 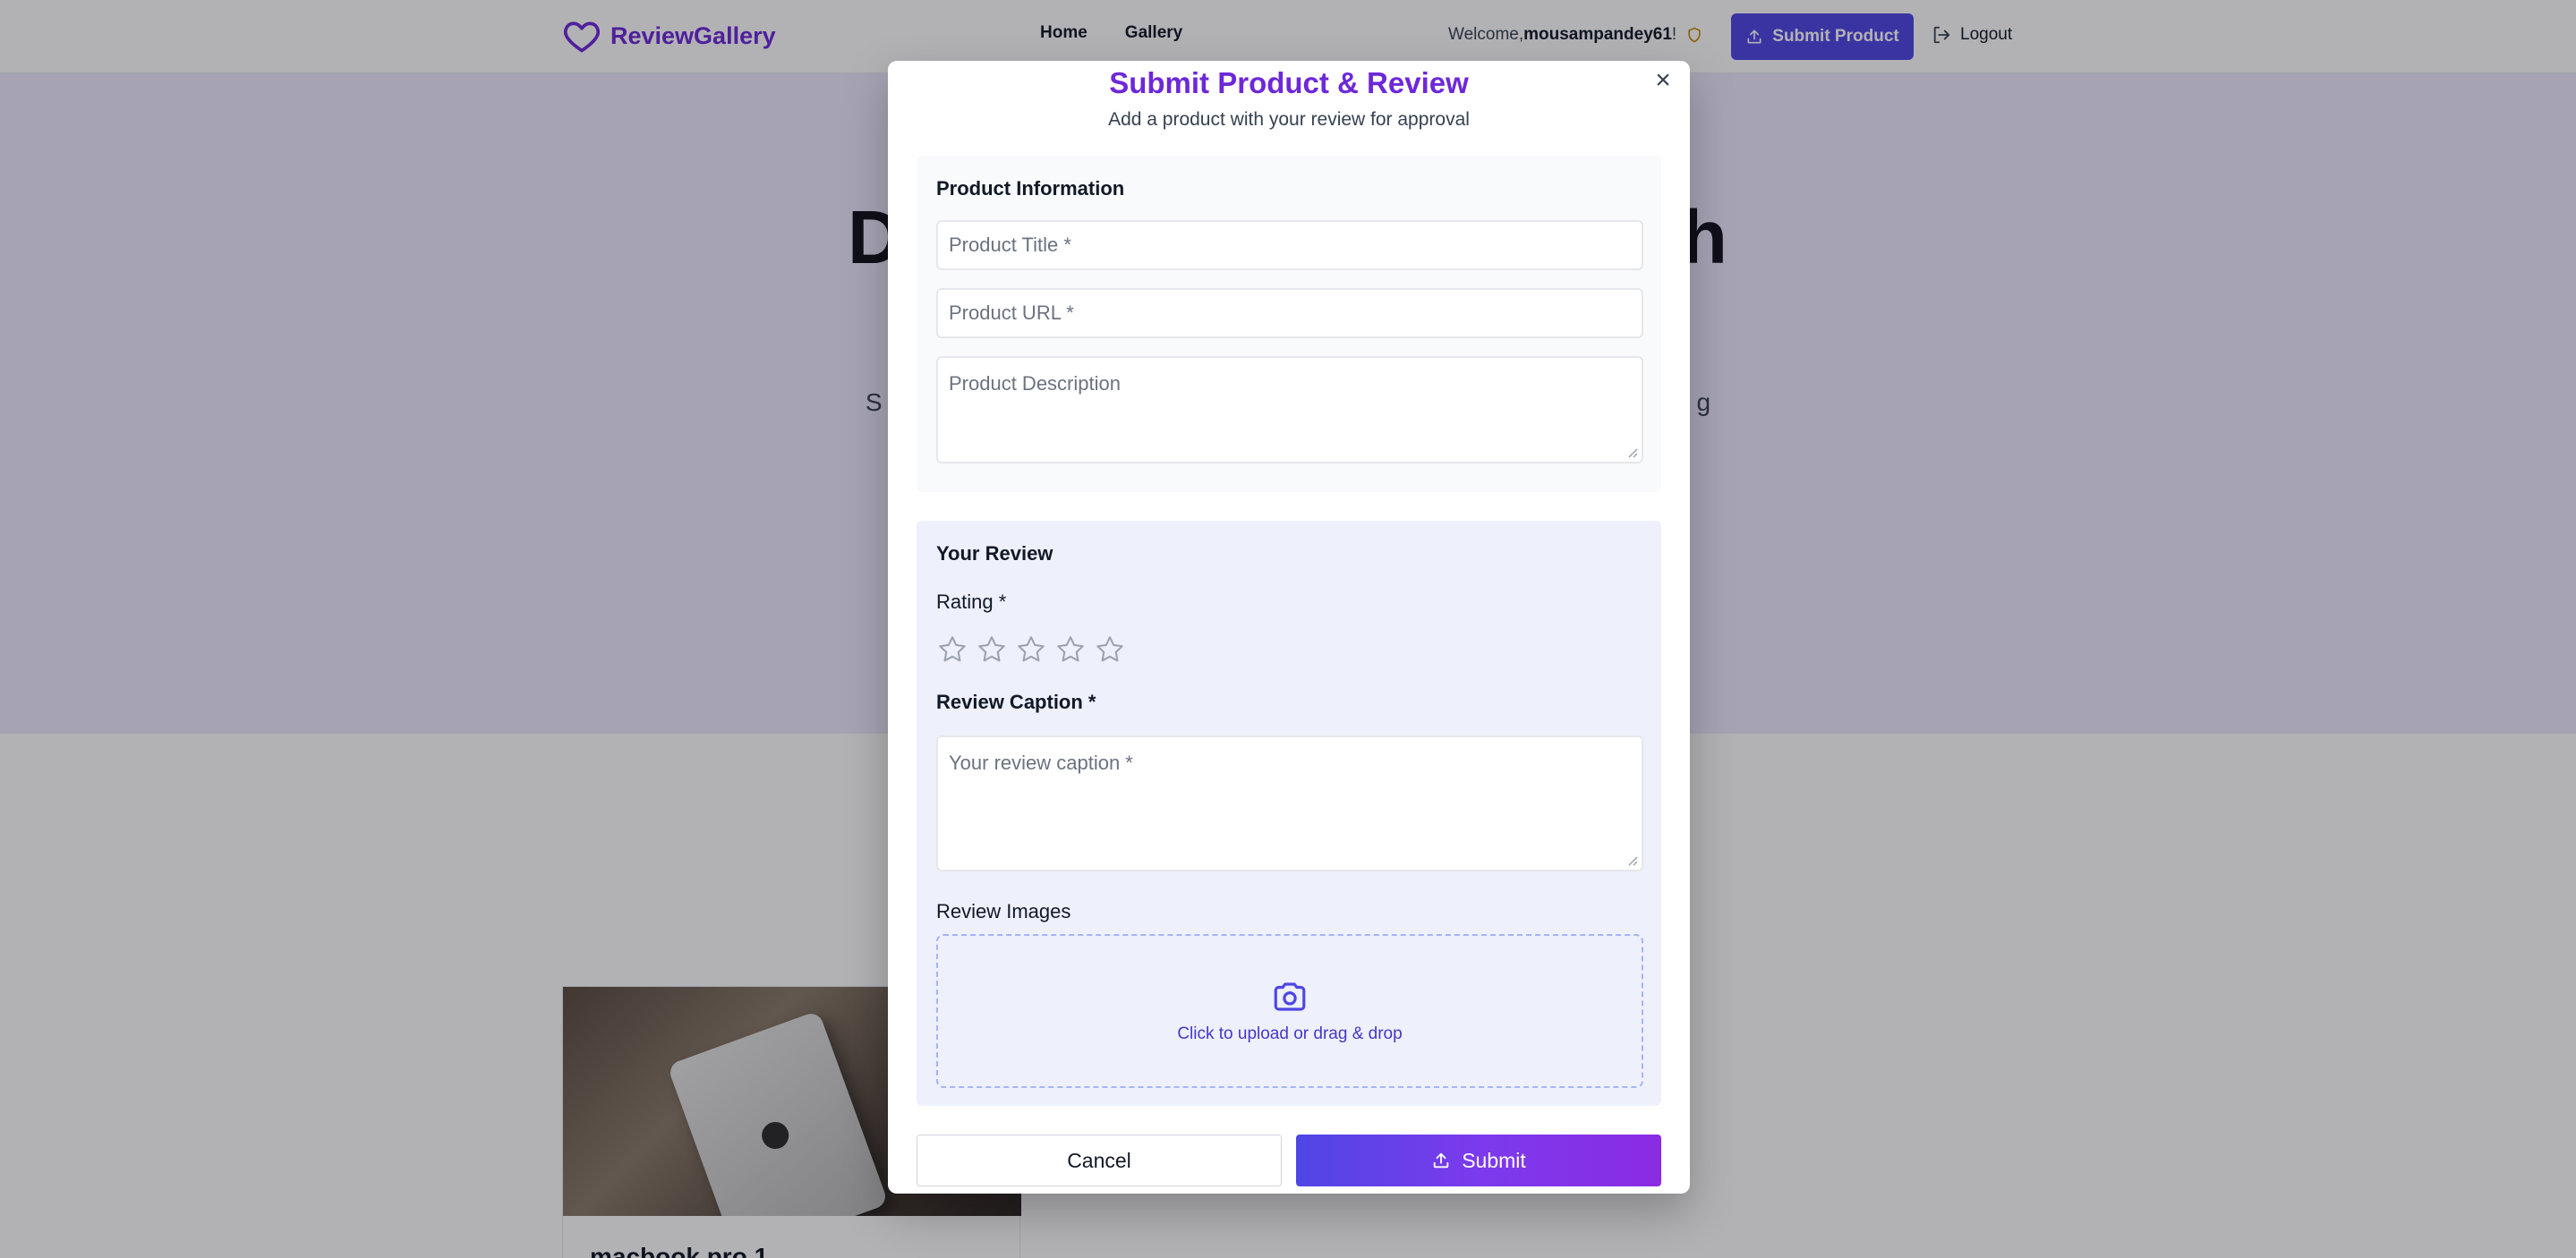 What do you see at coordinates (1289, 803) in the screenshot?
I see `review-caption-textarea: Your review caption *` at bounding box center [1289, 803].